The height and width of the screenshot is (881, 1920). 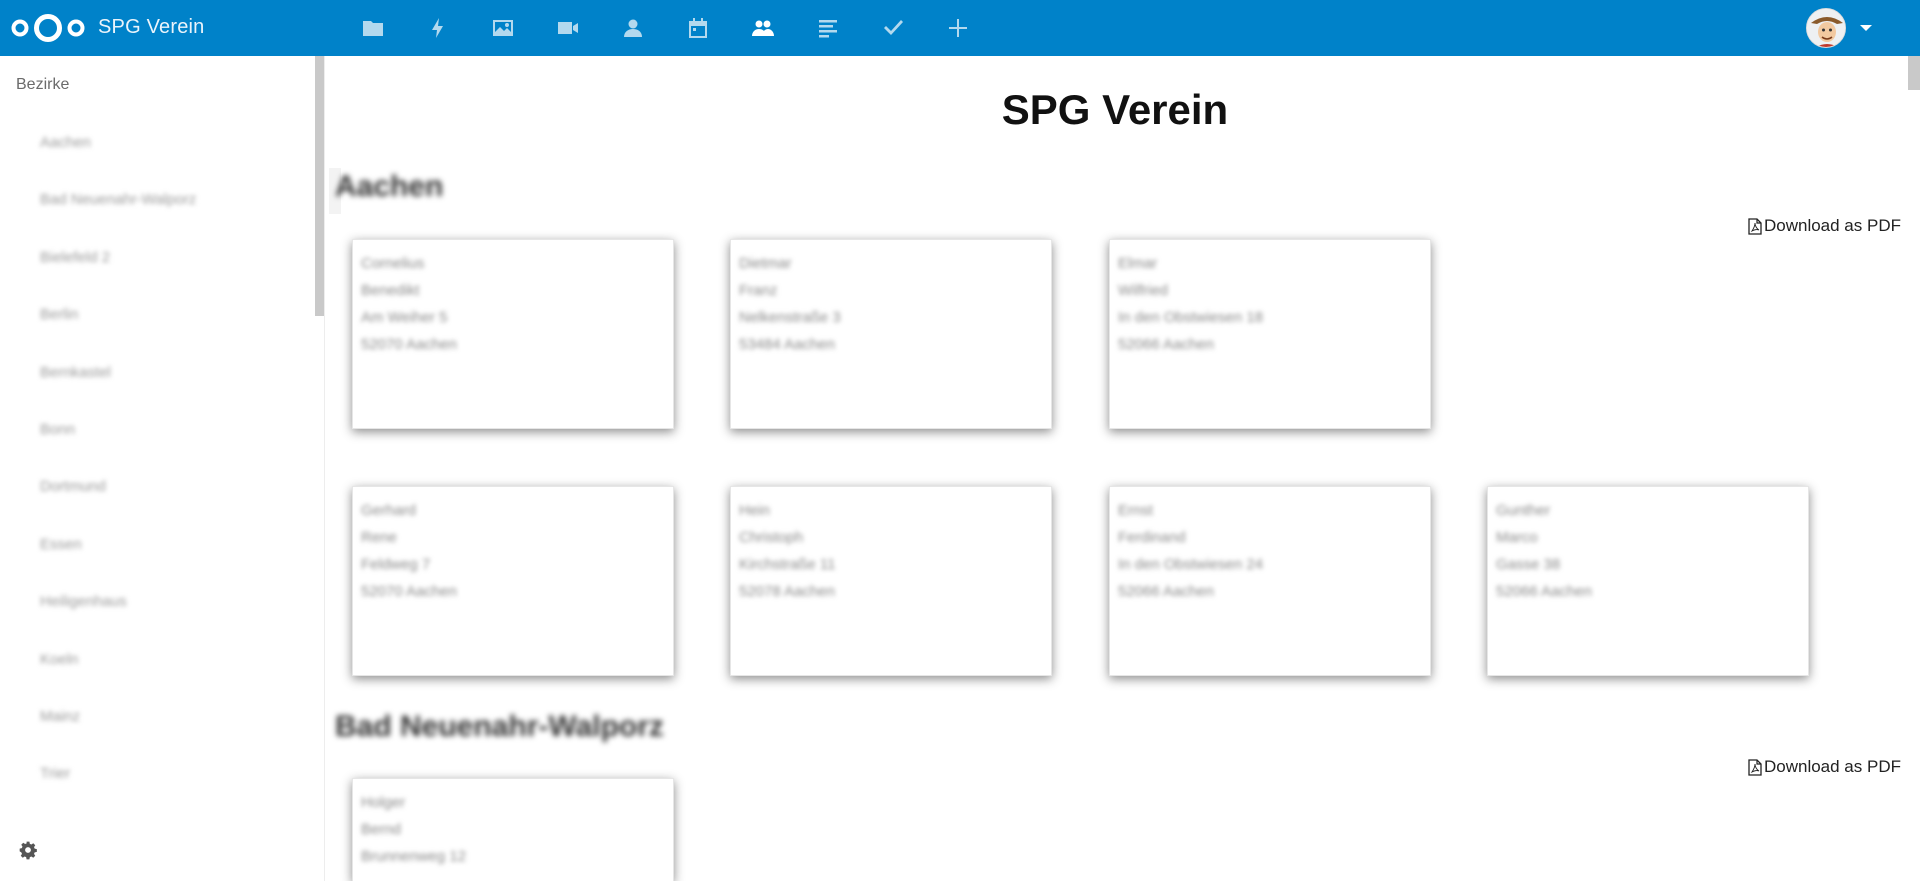 I want to click on text-lines-icon, so click(x=827, y=29).